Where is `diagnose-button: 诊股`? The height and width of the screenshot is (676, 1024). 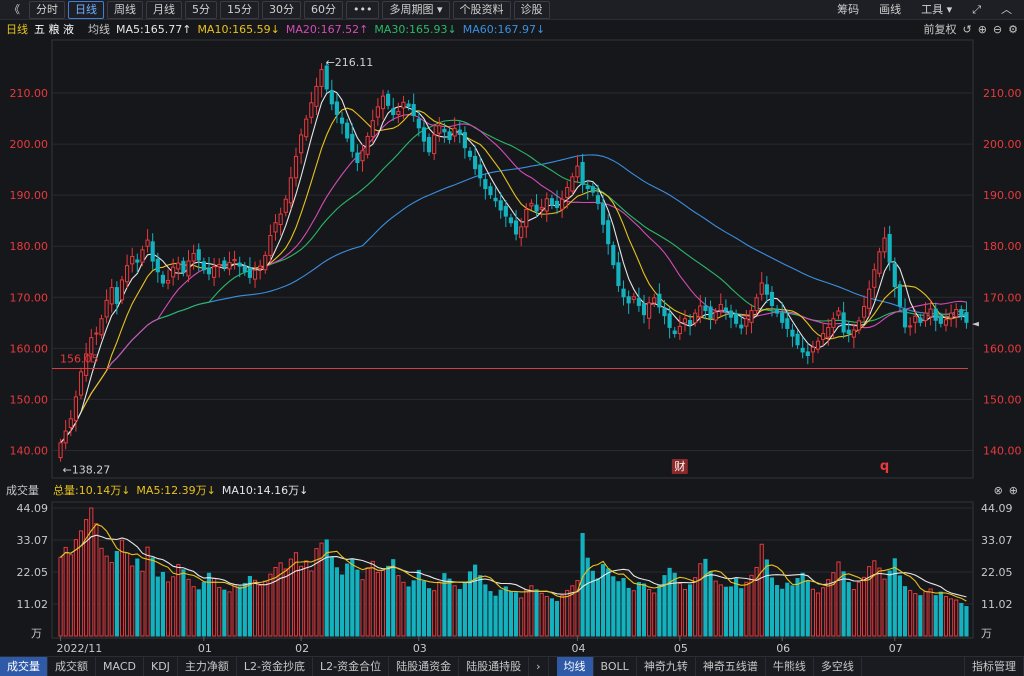 diagnose-button: 诊股 is located at coordinates (531, 9).